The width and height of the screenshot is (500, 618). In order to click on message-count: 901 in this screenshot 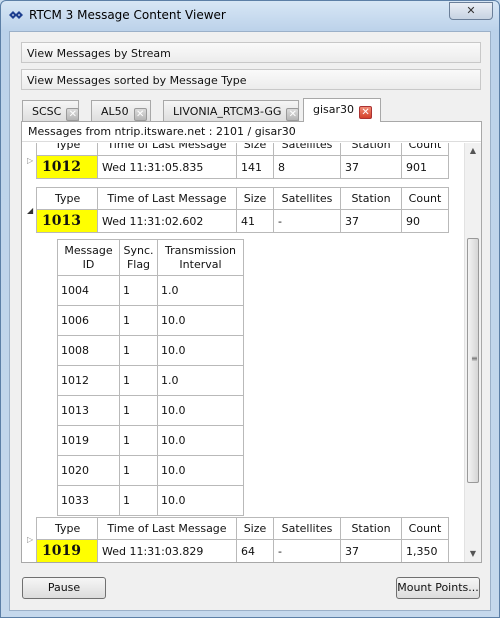, I will do `click(425, 167)`.